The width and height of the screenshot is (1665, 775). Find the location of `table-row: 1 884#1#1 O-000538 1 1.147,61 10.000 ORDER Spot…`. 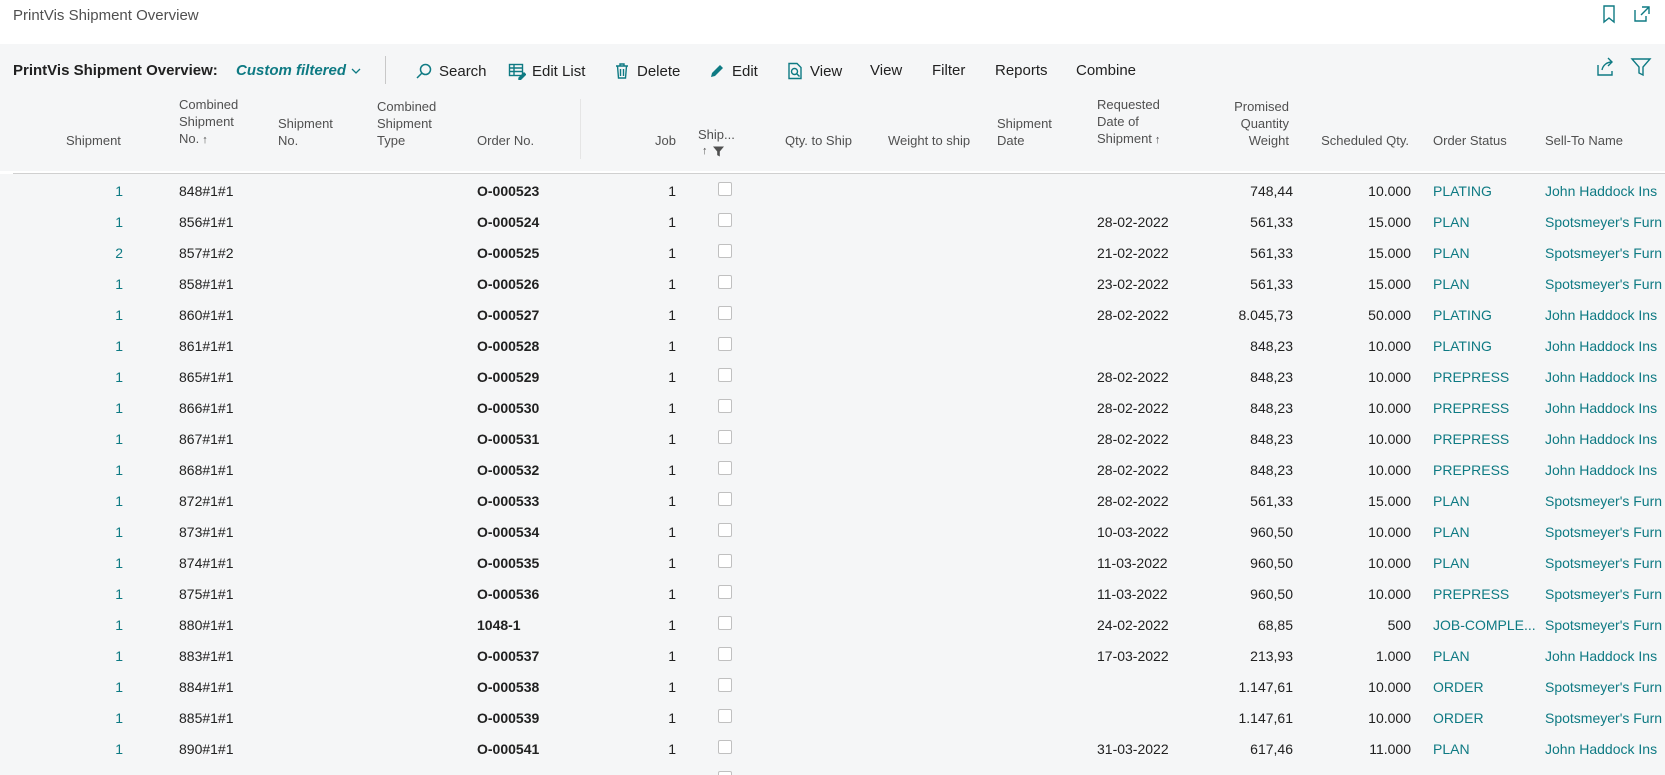

table-row: 1 884#1#1 O-000538 1 1.147,61 10.000 ORDER Spot… is located at coordinates (832, 686).